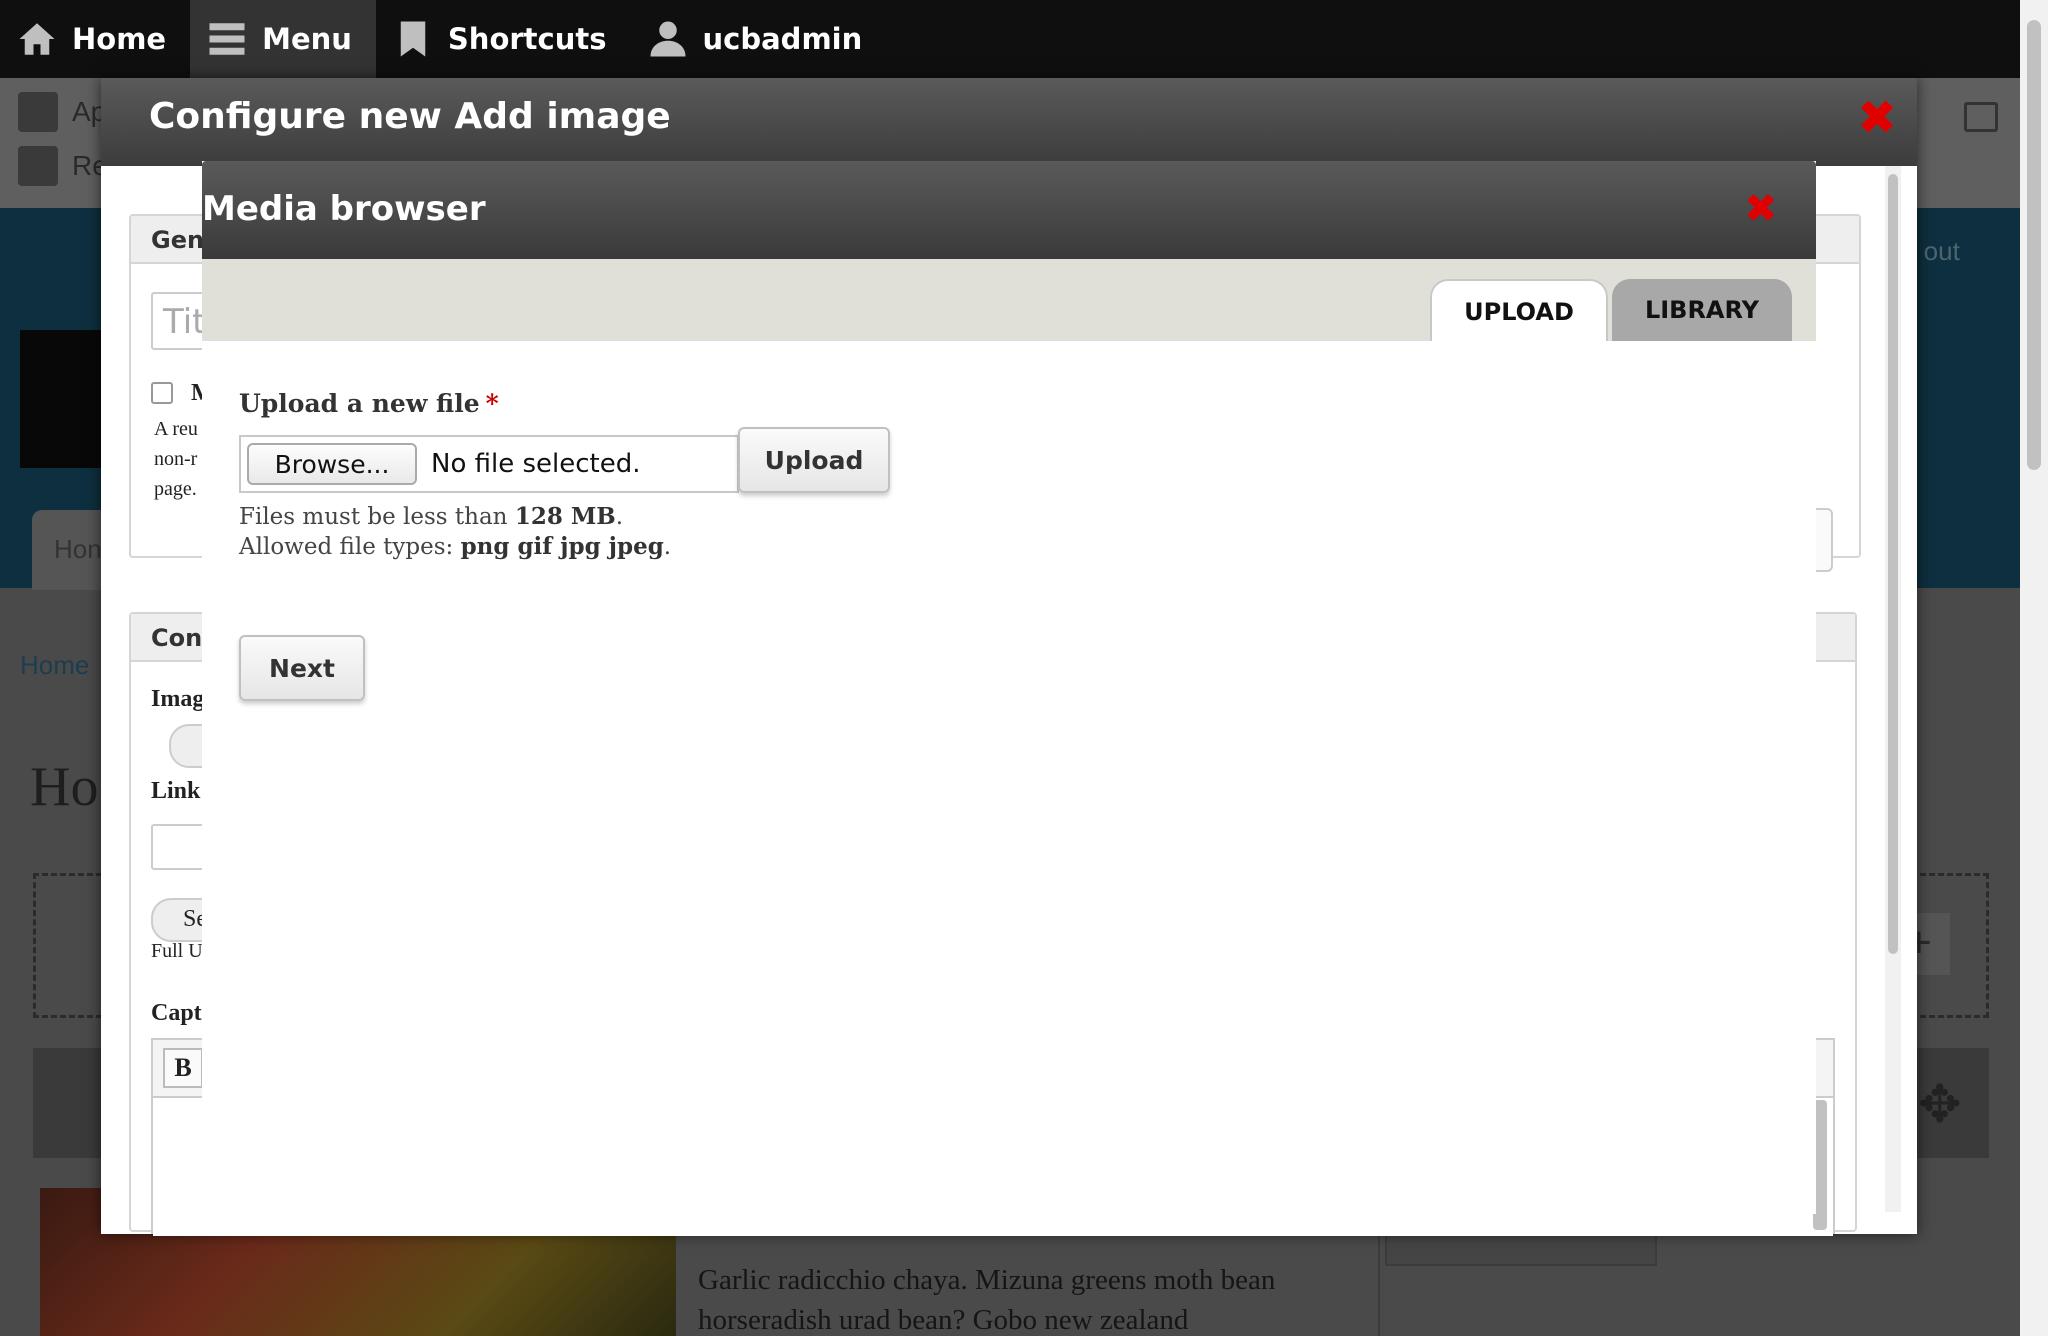 This screenshot has height=1336, width=2048. I want to click on tray-orientation-icon, so click(1981, 117).